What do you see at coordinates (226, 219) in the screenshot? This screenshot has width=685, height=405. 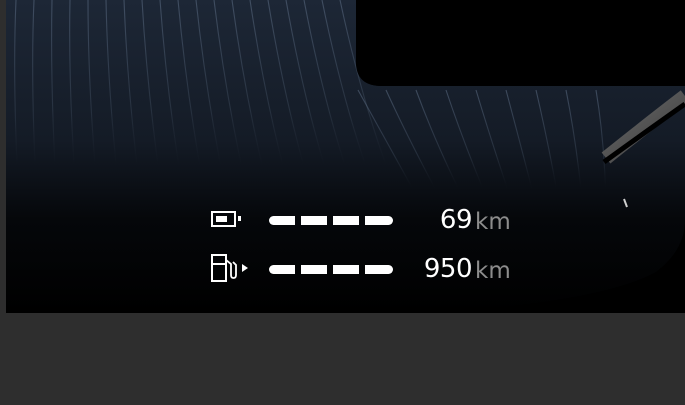 I see `battery-icon` at bounding box center [226, 219].